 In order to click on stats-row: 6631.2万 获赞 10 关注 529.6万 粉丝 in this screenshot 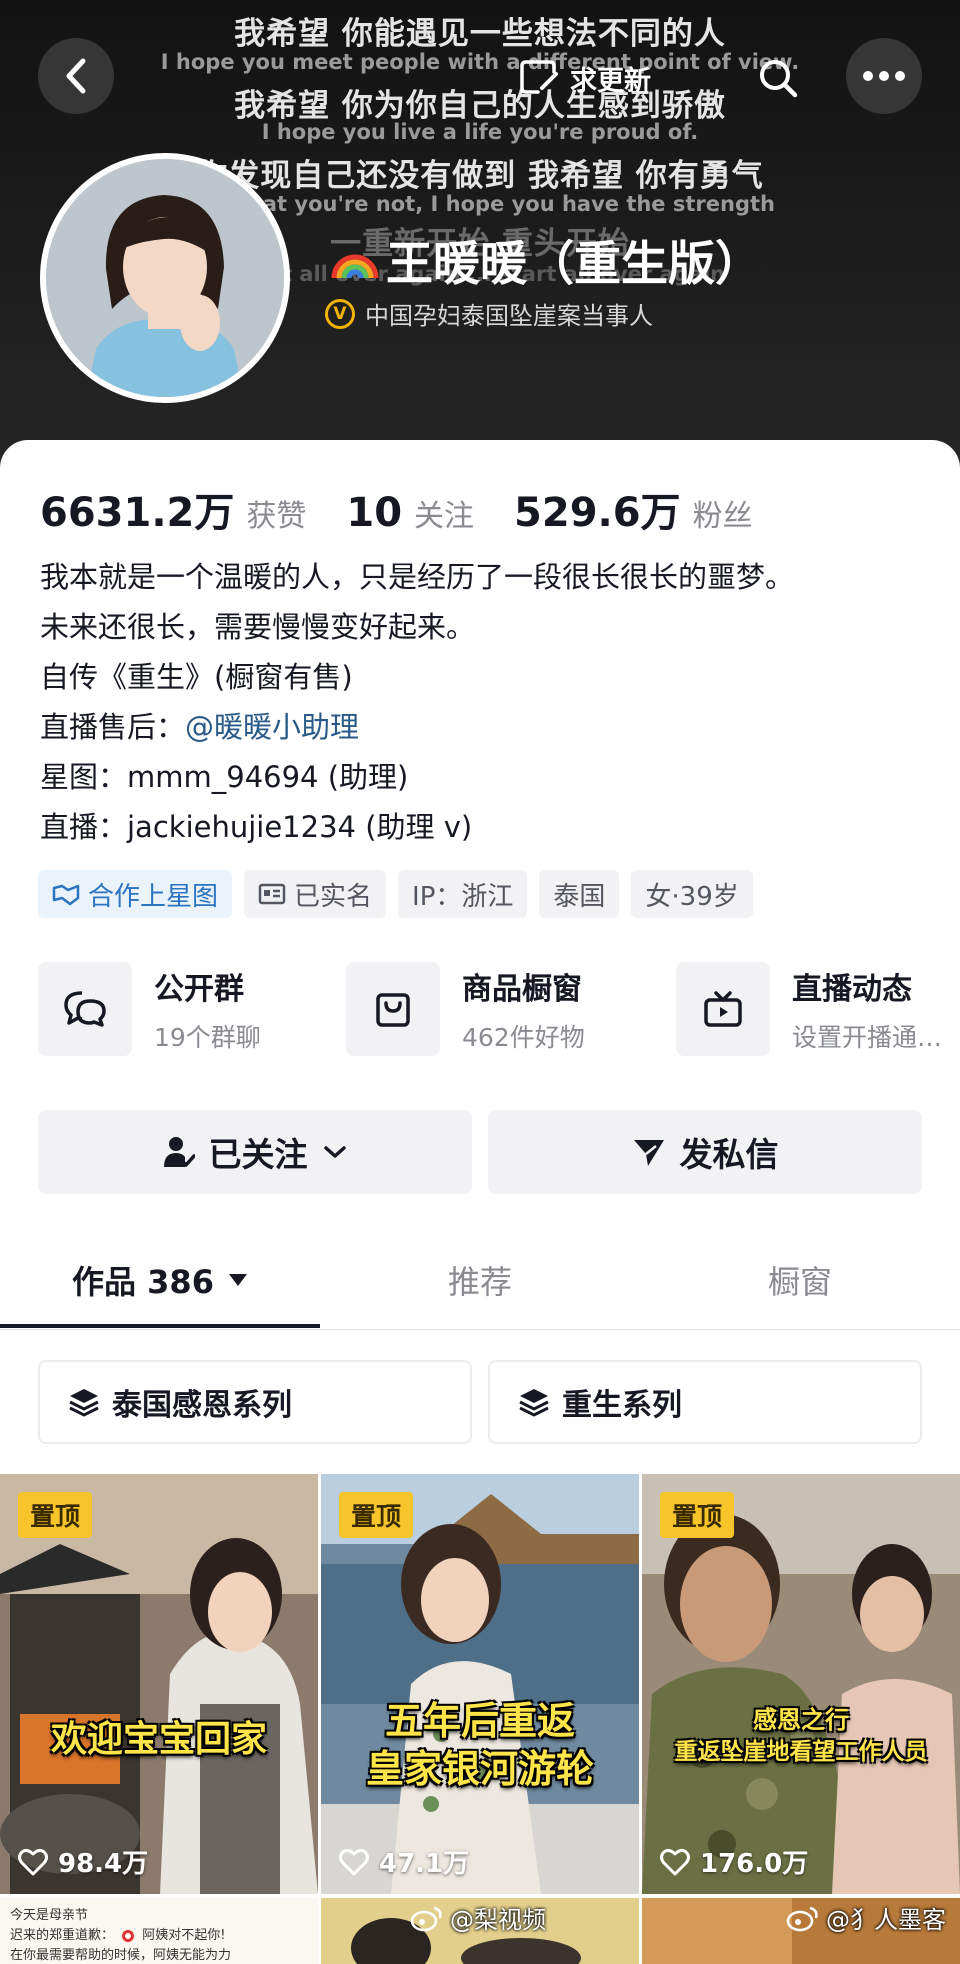, I will do `click(416, 509)`.